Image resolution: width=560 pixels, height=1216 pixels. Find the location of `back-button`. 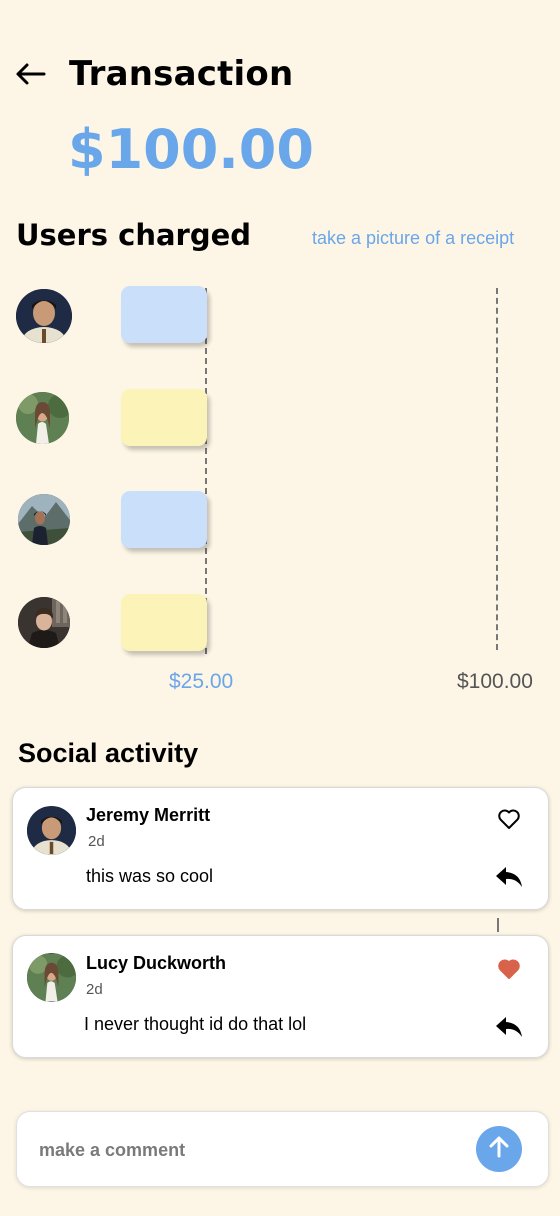

back-button is located at coordinates (30, 76).